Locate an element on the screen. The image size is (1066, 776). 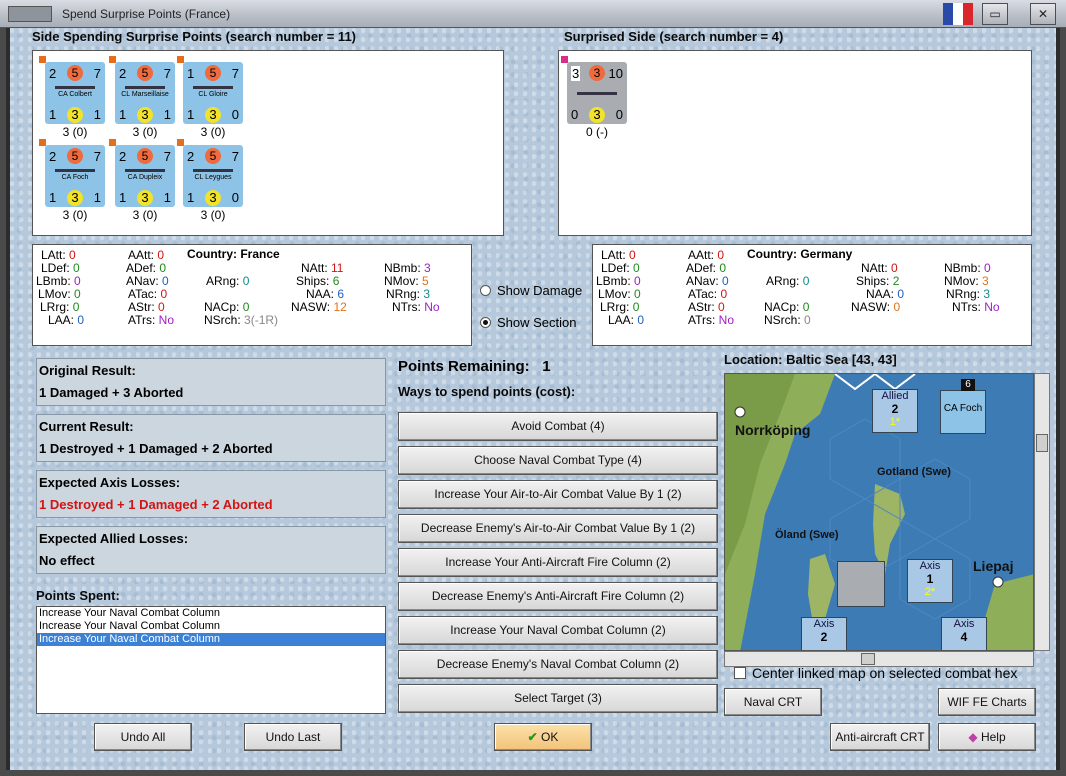
wif-fe-charts-button: WIF FE Charts is located at coordinates (987, 702).